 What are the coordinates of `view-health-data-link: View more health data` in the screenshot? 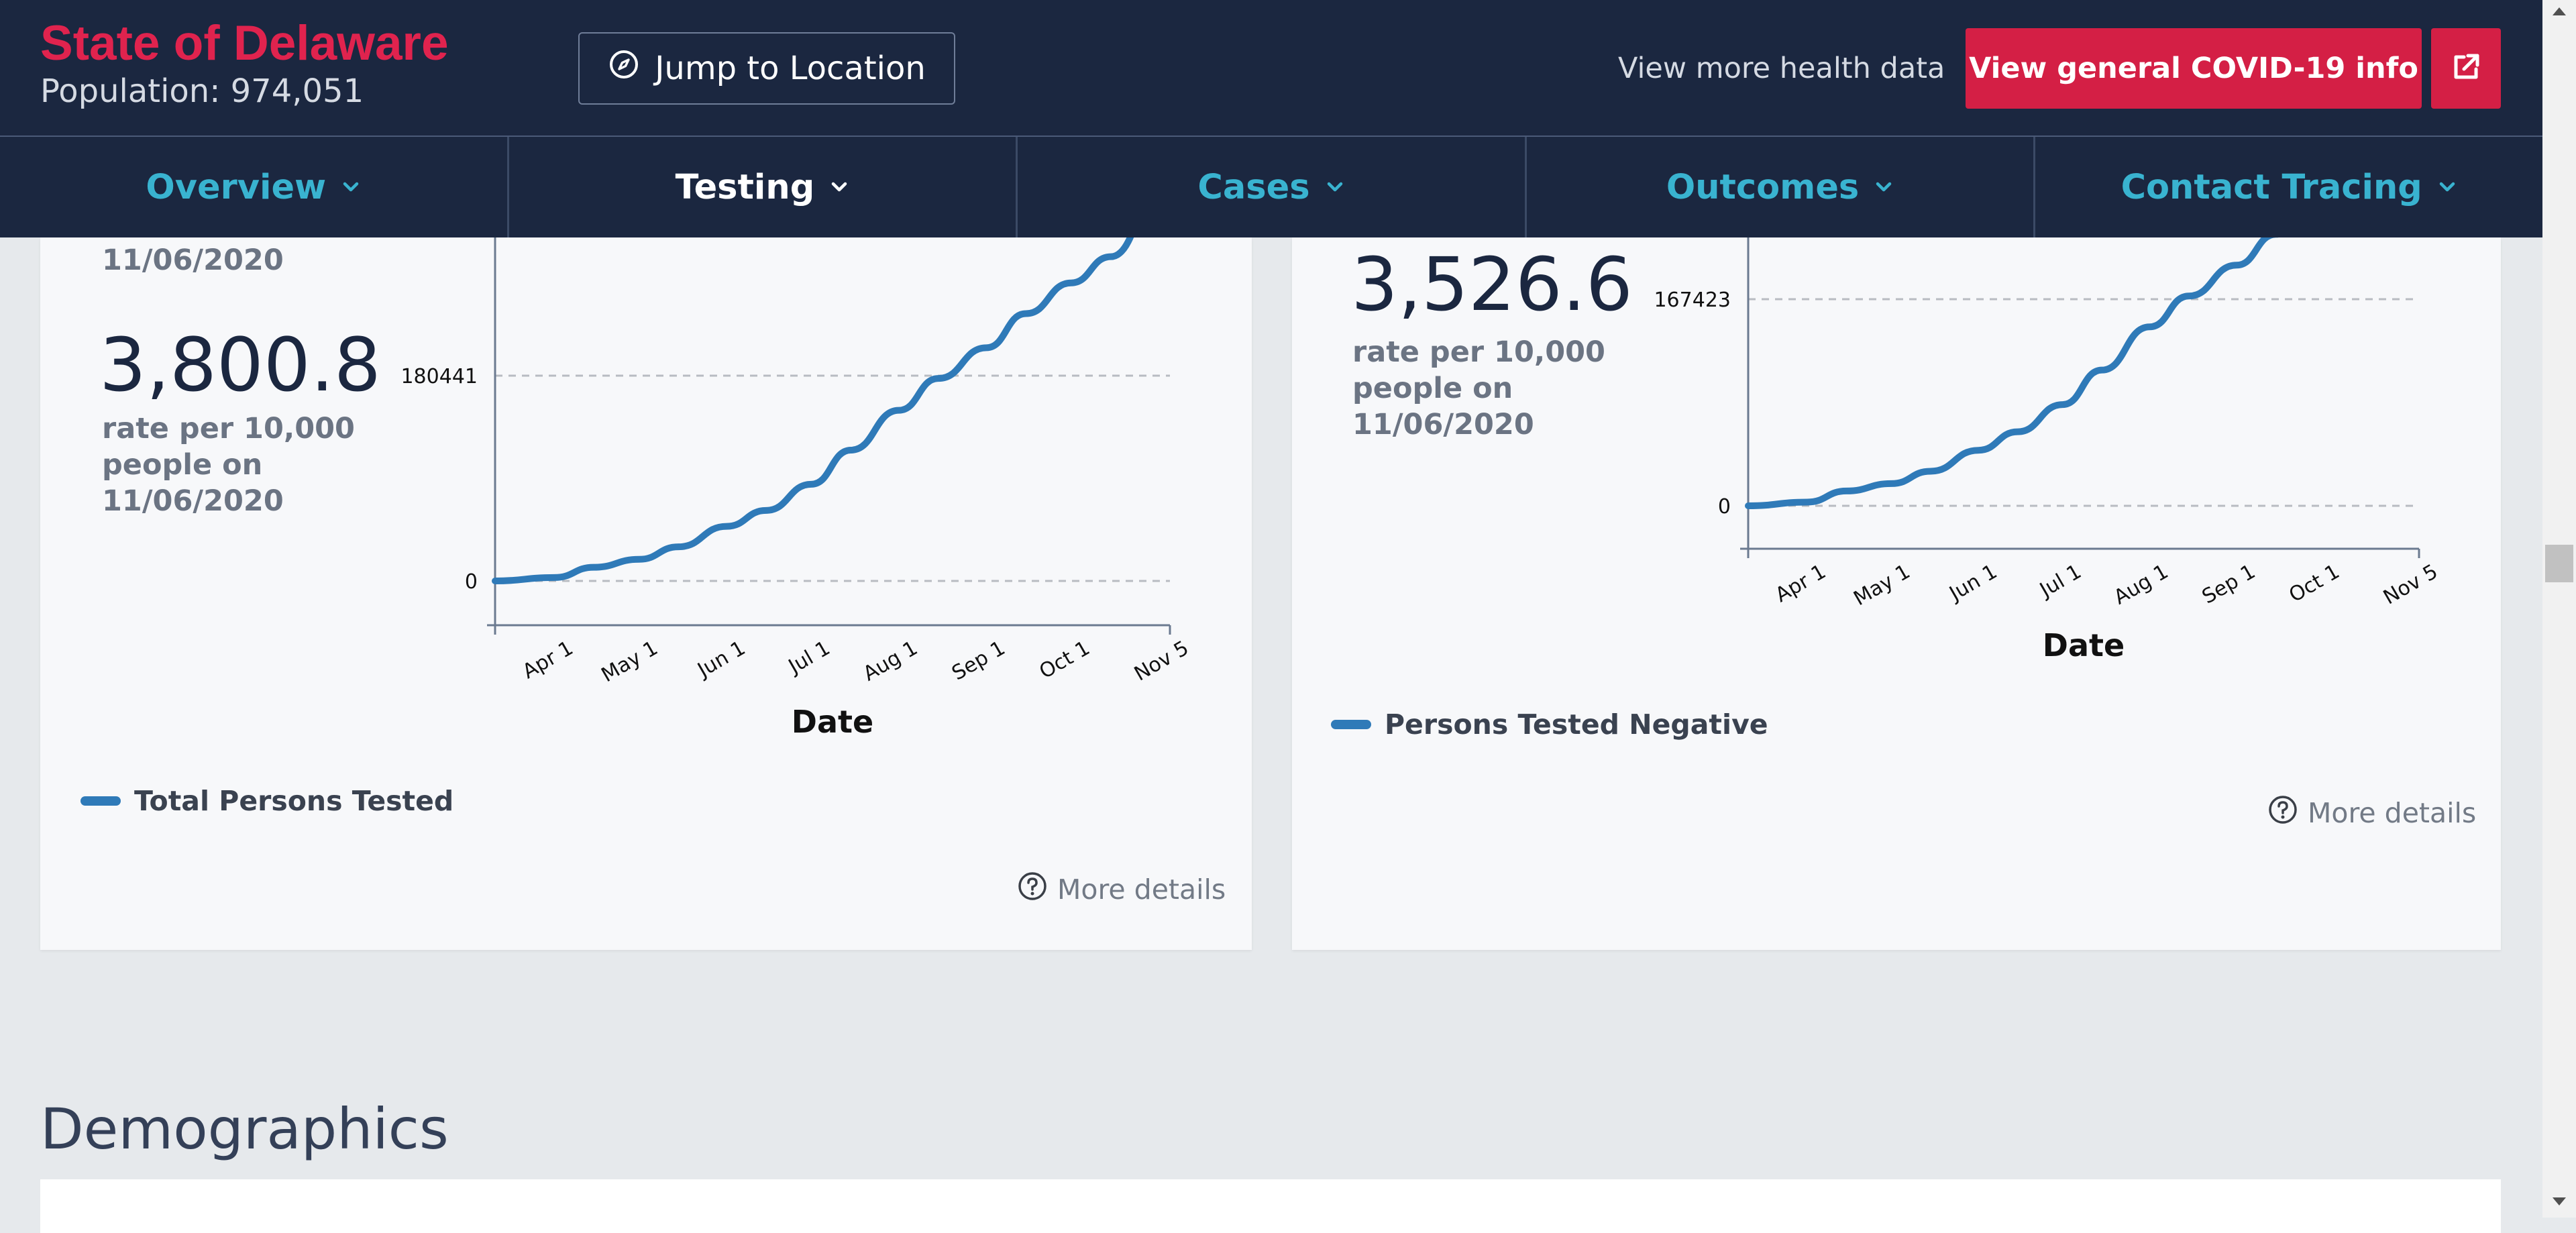 It's located at (1781, 69).